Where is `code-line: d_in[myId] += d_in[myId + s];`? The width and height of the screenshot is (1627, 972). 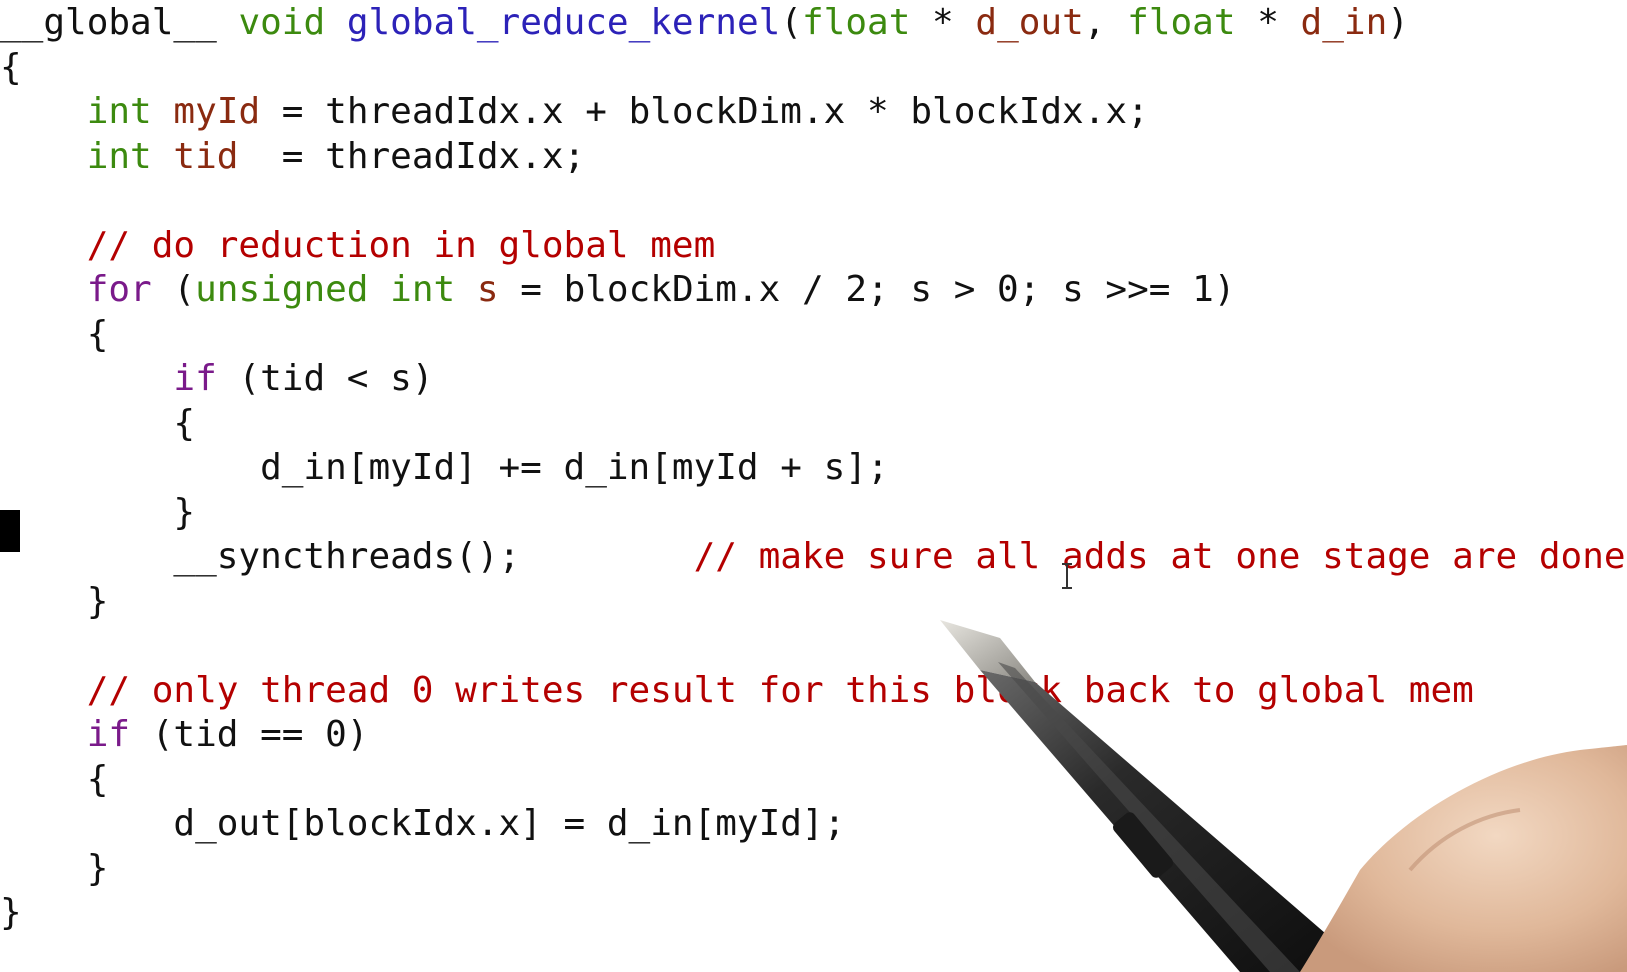 code-line: d_in[myId] += d_in[myId + s]; is located at coordinates (444, 468).